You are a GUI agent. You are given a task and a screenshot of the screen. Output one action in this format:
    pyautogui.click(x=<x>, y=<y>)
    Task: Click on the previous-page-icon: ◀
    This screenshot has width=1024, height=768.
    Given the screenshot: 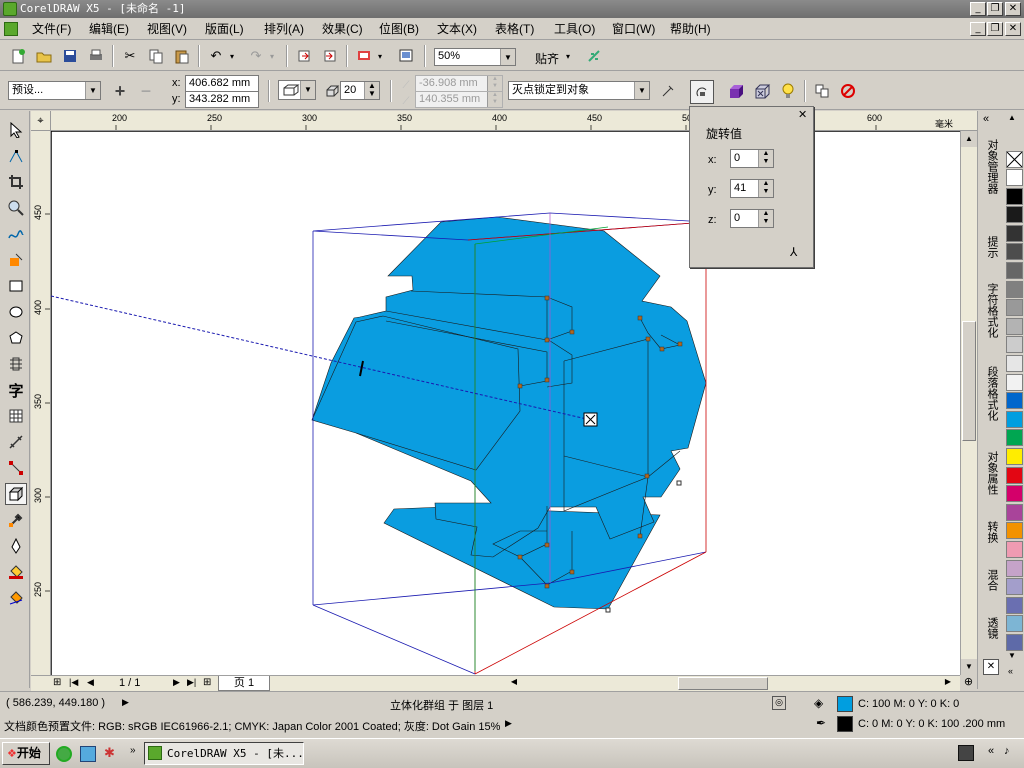 What is the action you would take?
    pyautogui.click(x=90, y=682)
    